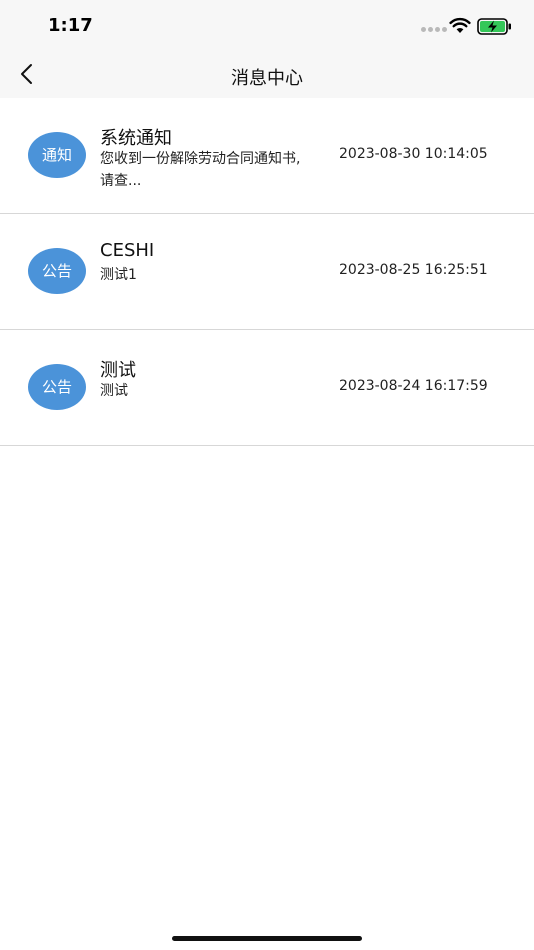 Image resolution: width=534 pixels, height=950 pixels. What do you see at coordinates (267, 388) in the screenshot?
I see `message-item-test: 公告 测试 测试 2023-08-24 16:17:59` at bounding box center [267, 388].